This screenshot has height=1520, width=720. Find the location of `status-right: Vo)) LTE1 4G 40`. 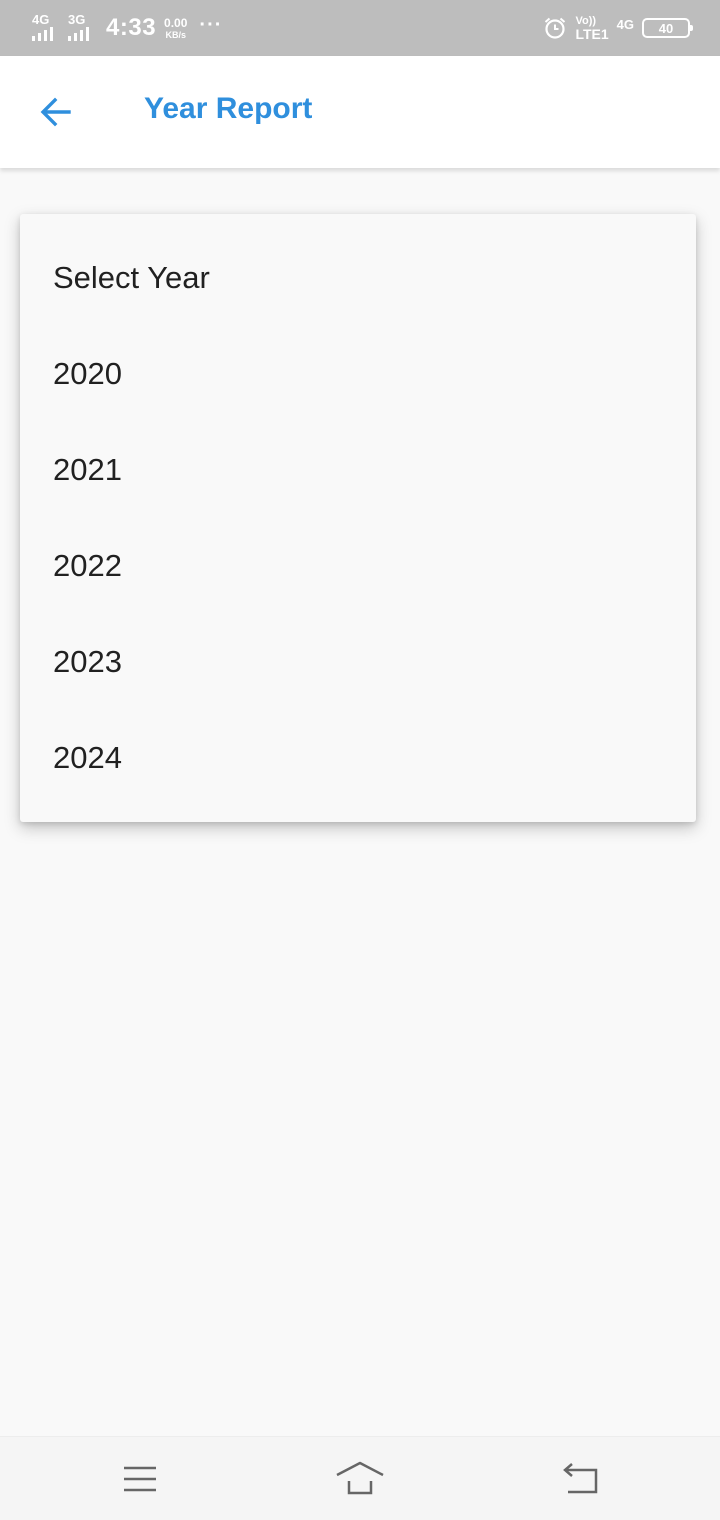

status-right: Vo)) LTE1 4G 40 is located at coordinates (618, 28).